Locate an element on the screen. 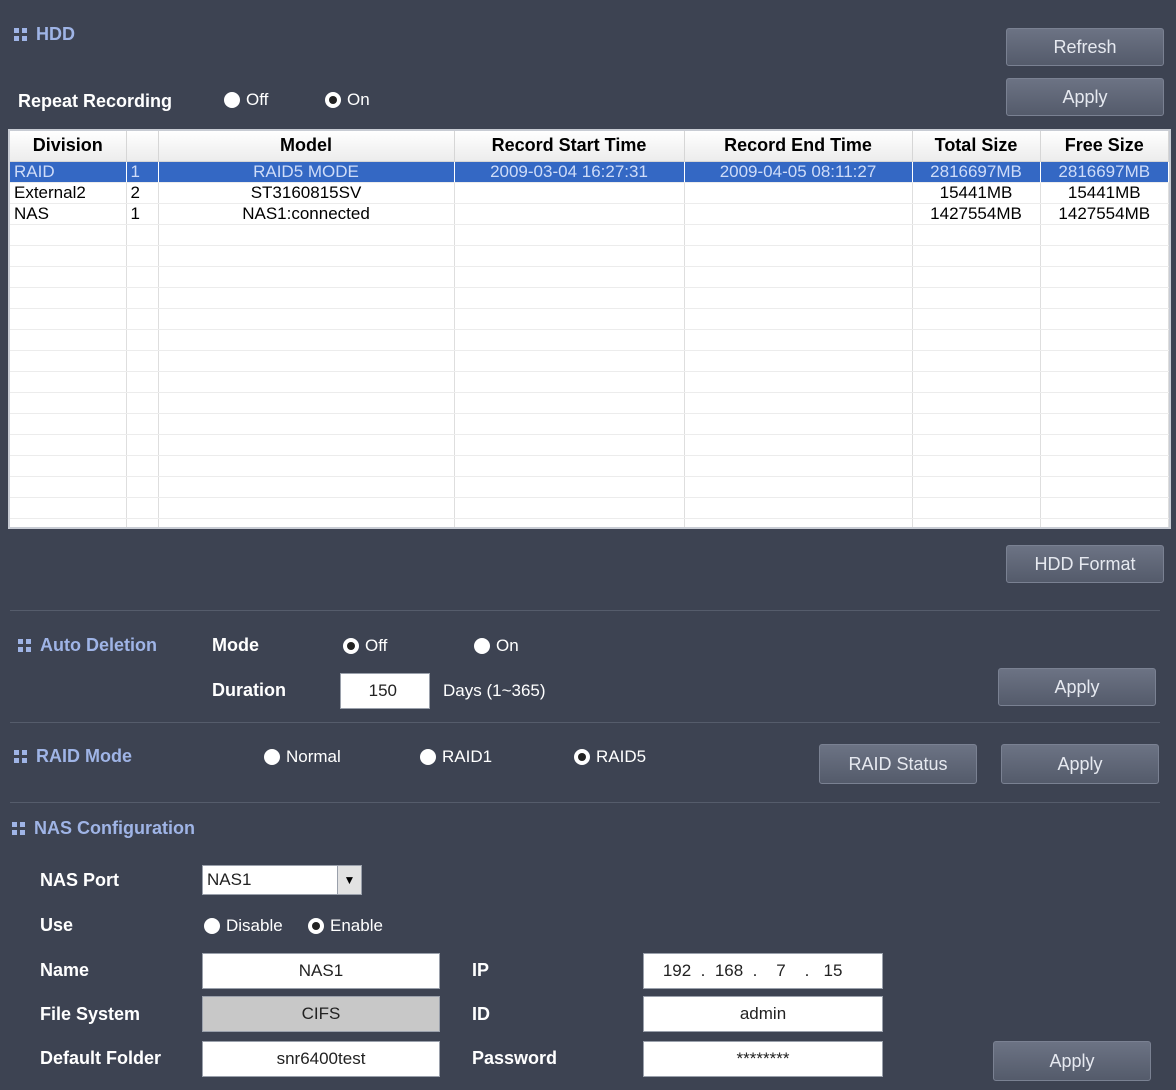 This screenshot has height=1090, width=1176. raid-mode-title: RAID Mode is located at coordinates (84, 756).